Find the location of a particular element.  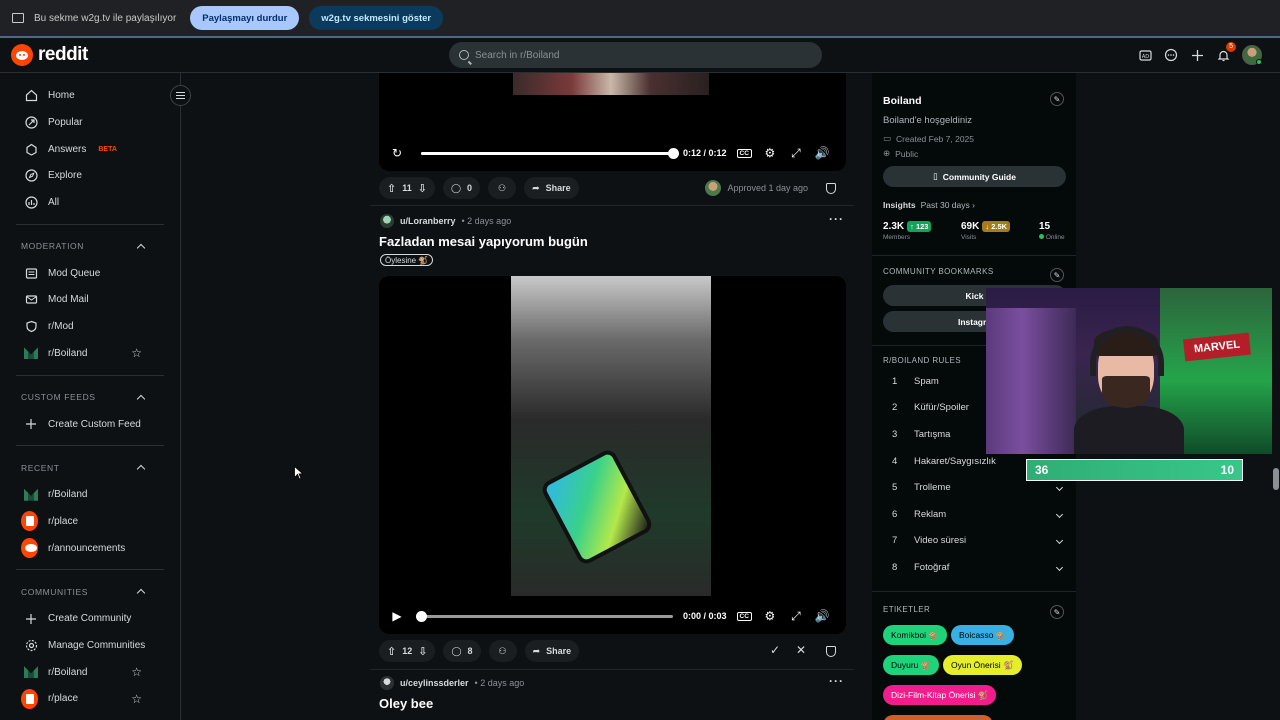

collapse-sidebar-button is located at coordinates (180, 95).